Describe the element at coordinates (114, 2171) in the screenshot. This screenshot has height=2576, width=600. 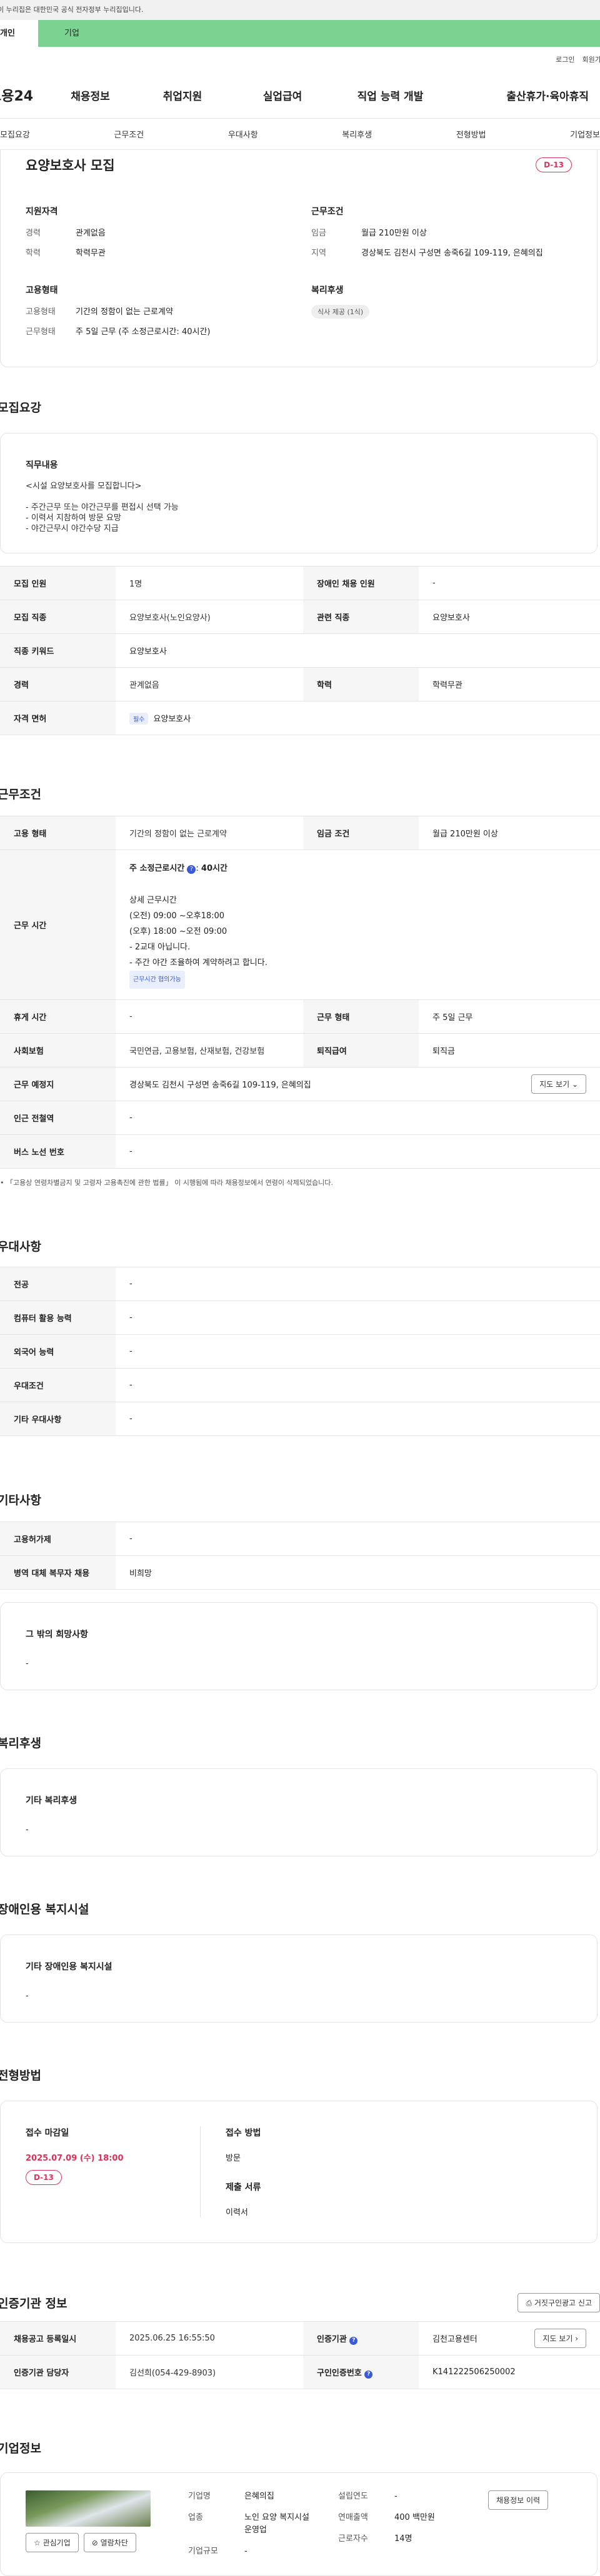
I see `deadline-block: 접수 마감일 2025.07.09 (수) 18:00 D-13` at that location.